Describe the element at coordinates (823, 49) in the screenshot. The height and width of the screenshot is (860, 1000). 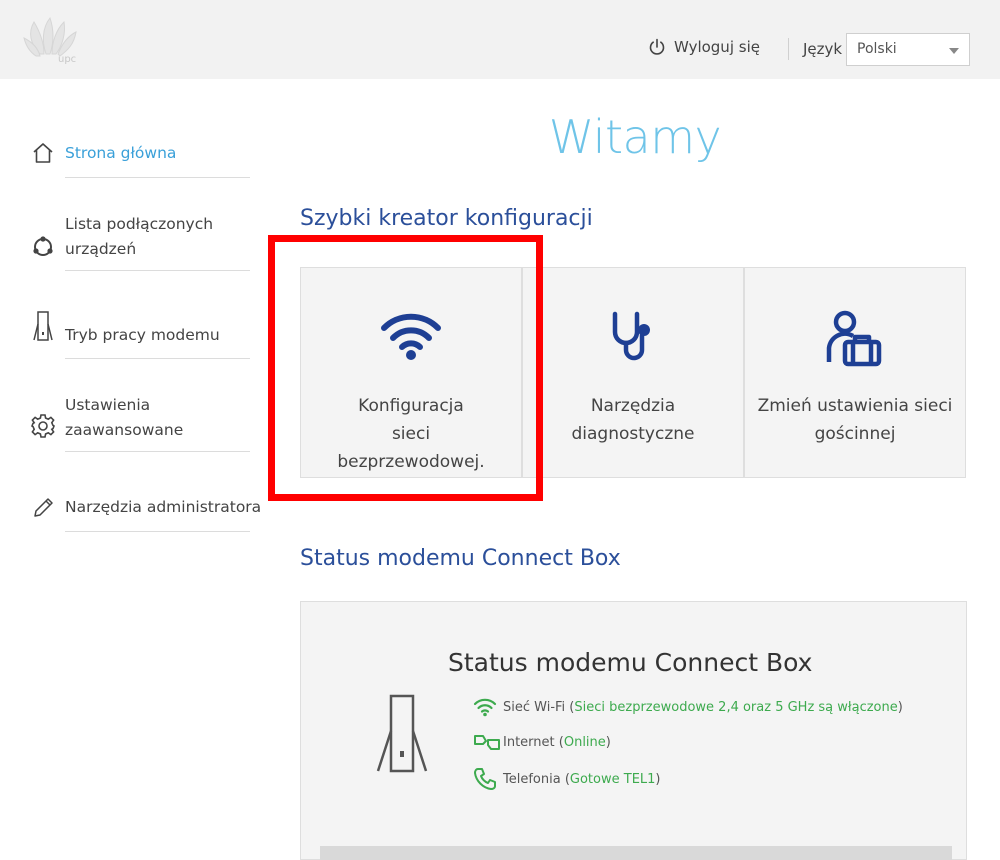
I see `language-label: Język` at that location.